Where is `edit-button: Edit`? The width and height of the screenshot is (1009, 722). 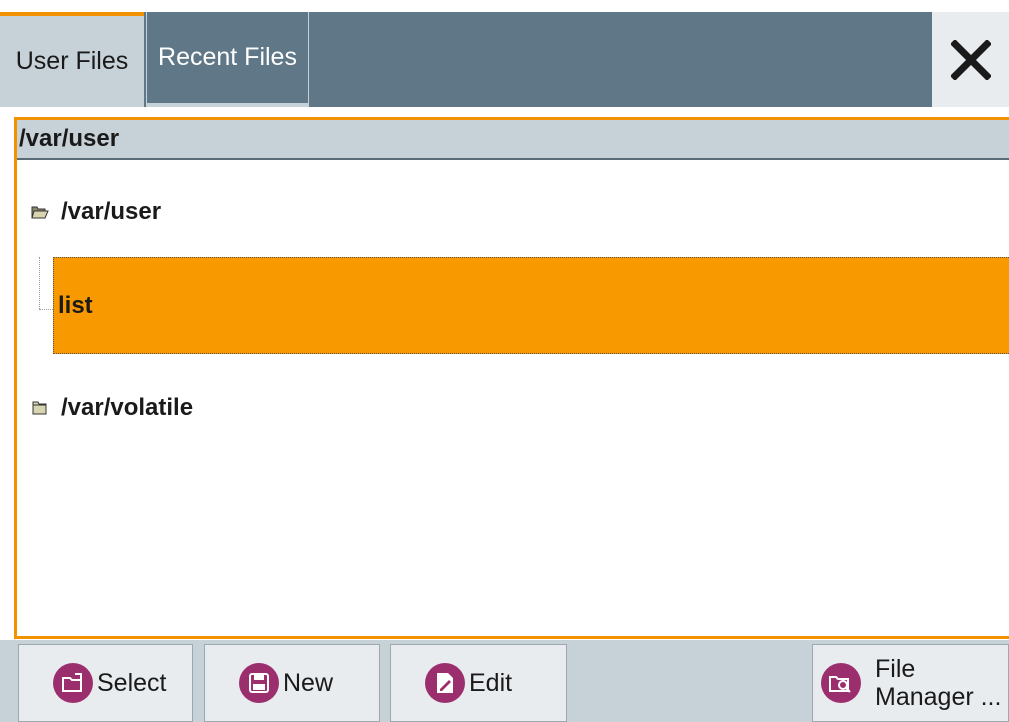
edit-button: Edit is located at coordinates (478, 683).